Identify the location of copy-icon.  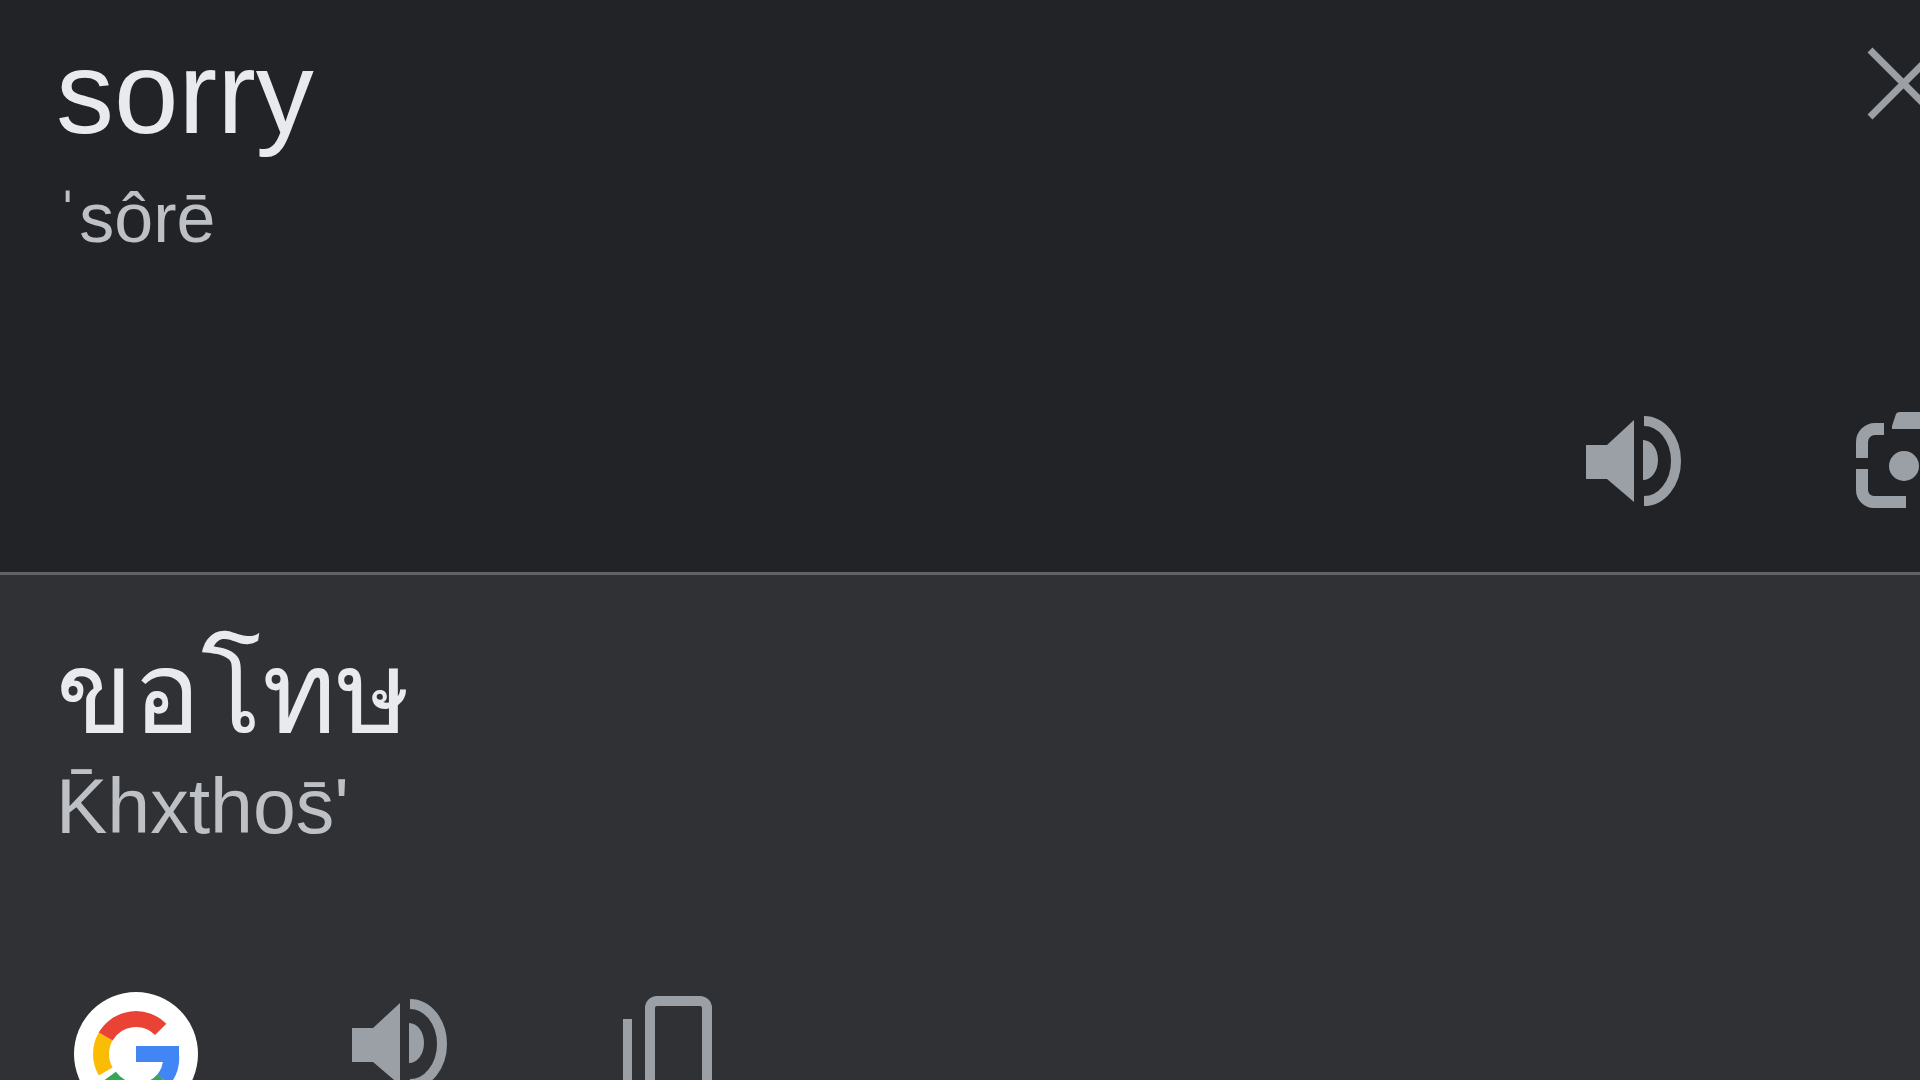
(667, 1038).